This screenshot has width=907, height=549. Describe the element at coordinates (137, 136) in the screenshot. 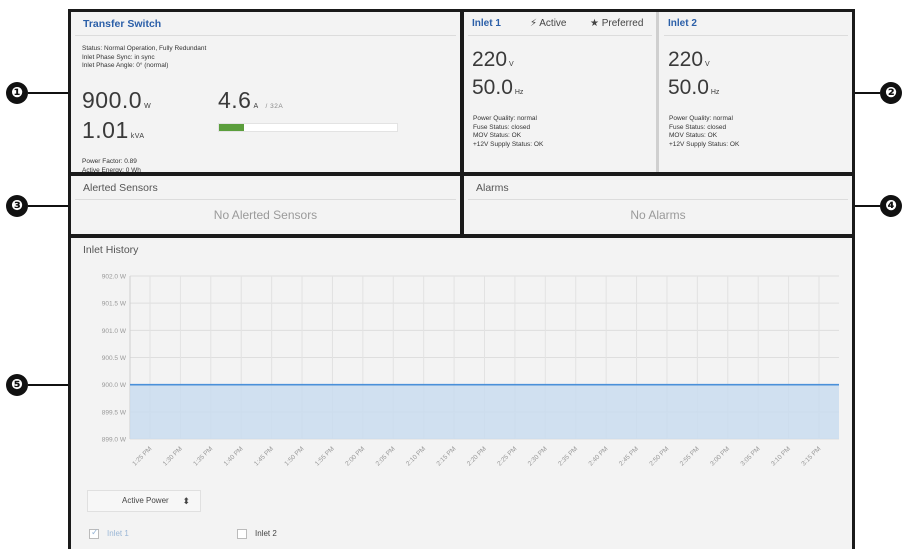

I see `apparent-power-unit: kVA` at that location.